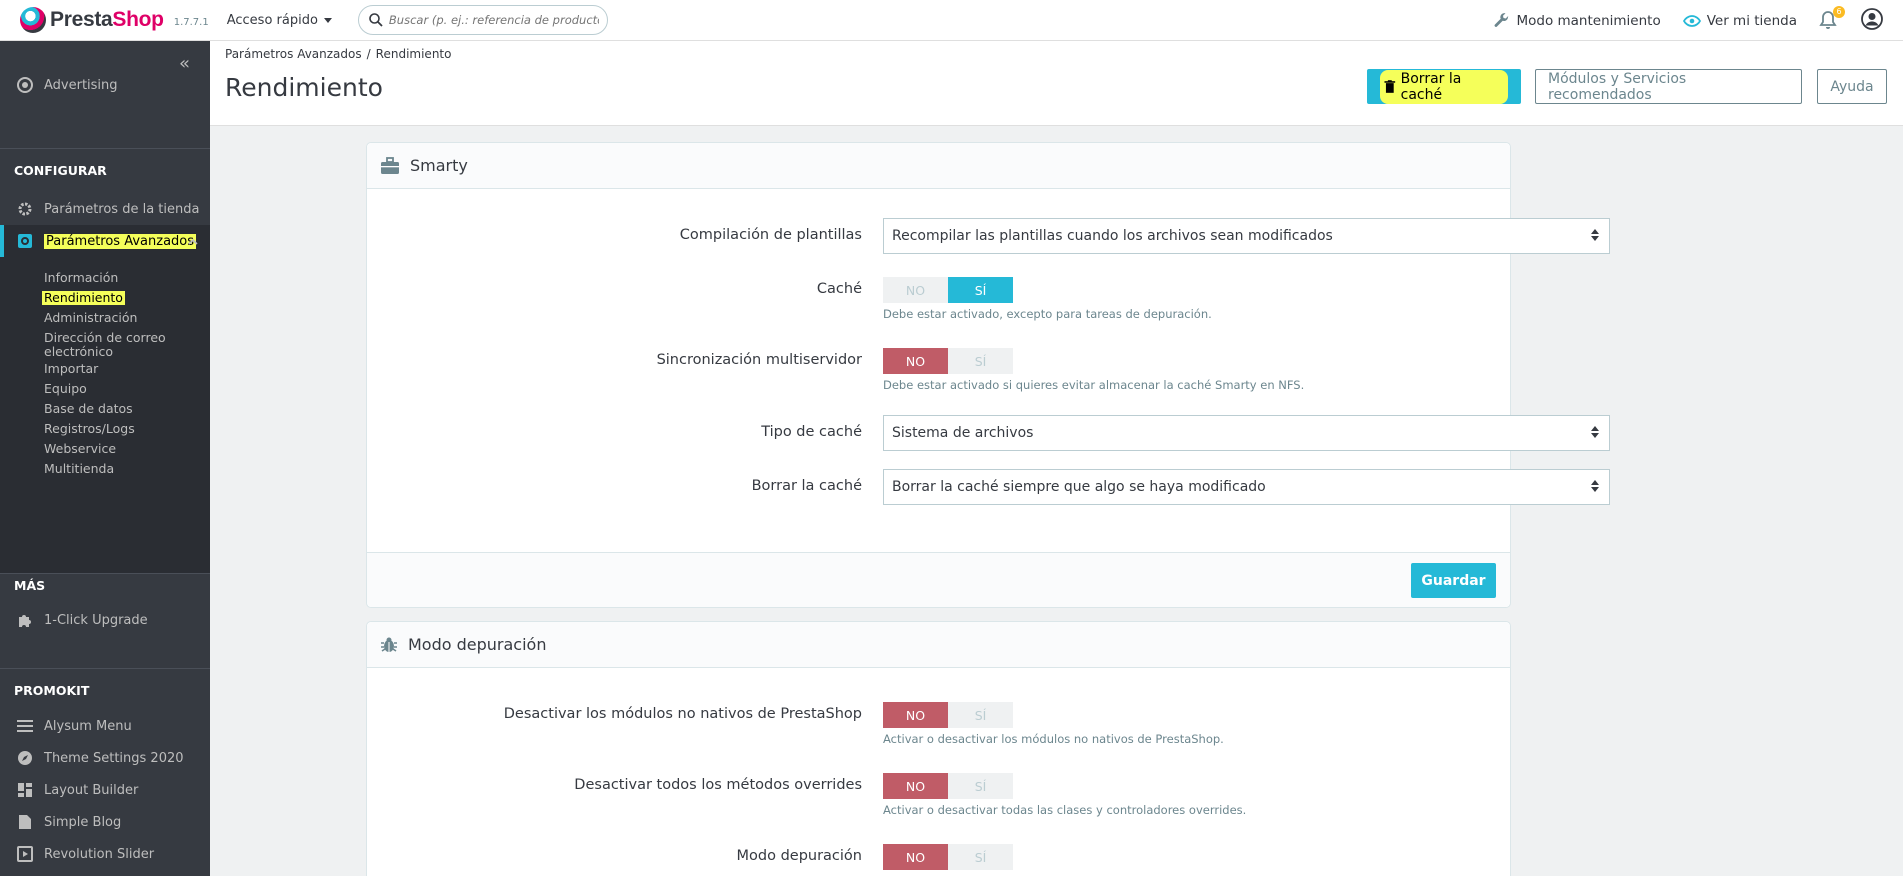 The height and width of the screenshot is (876, 1903). What do you see at coordinates (293, 54) in the screenshot?
I see `breadcrumb-parent-link: Parámetros Avanzados` at bounding box center [293, 54].